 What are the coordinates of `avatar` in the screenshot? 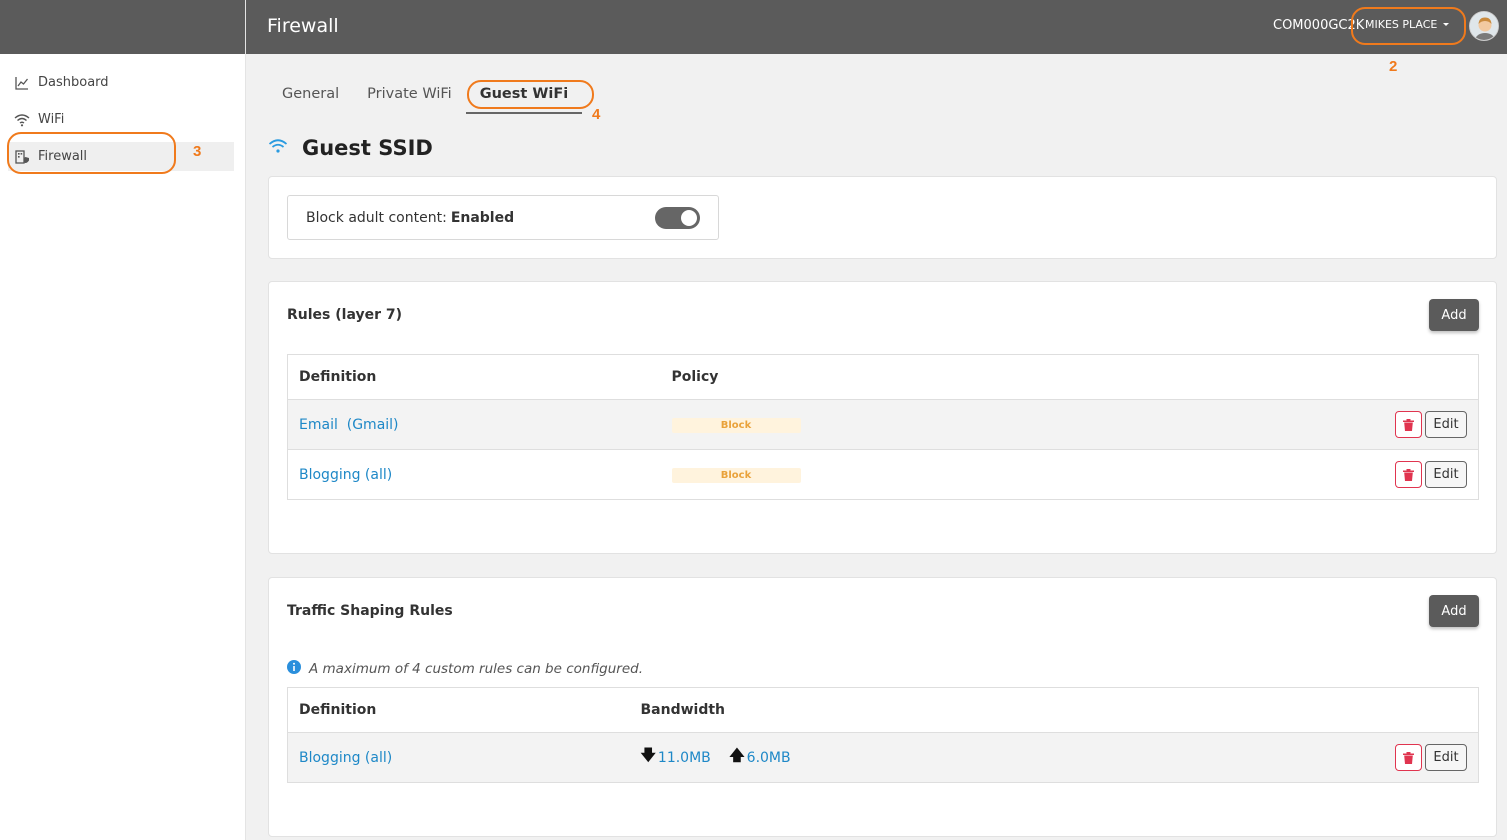 It's located at (1484, 26).